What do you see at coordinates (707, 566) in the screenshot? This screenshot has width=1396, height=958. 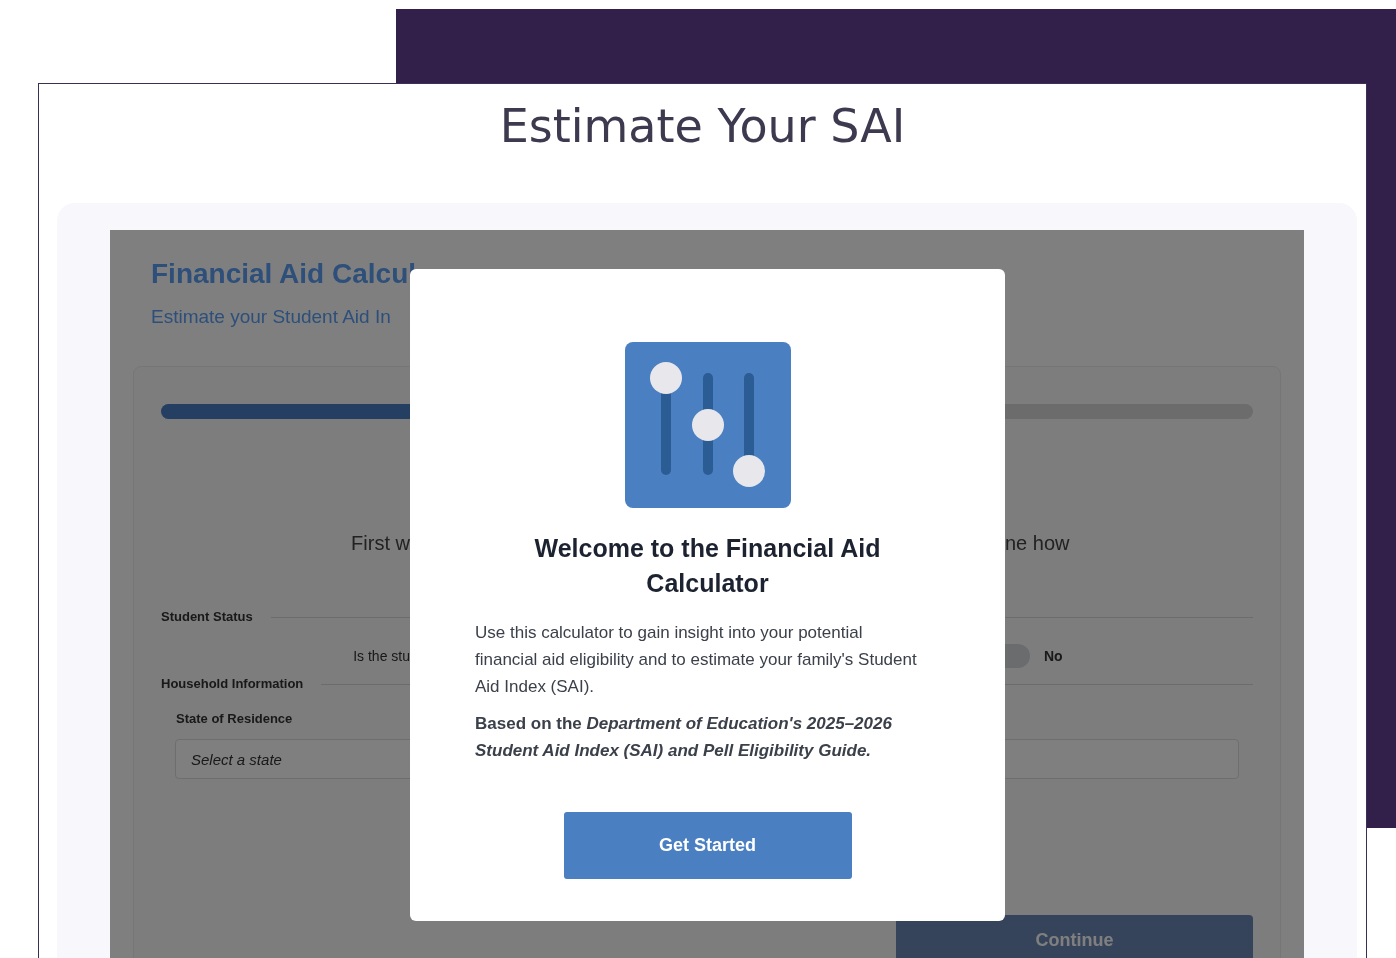 I see `modal-title: Welcome to the Financial Aid Calculator` at bounding box center [707, 566].